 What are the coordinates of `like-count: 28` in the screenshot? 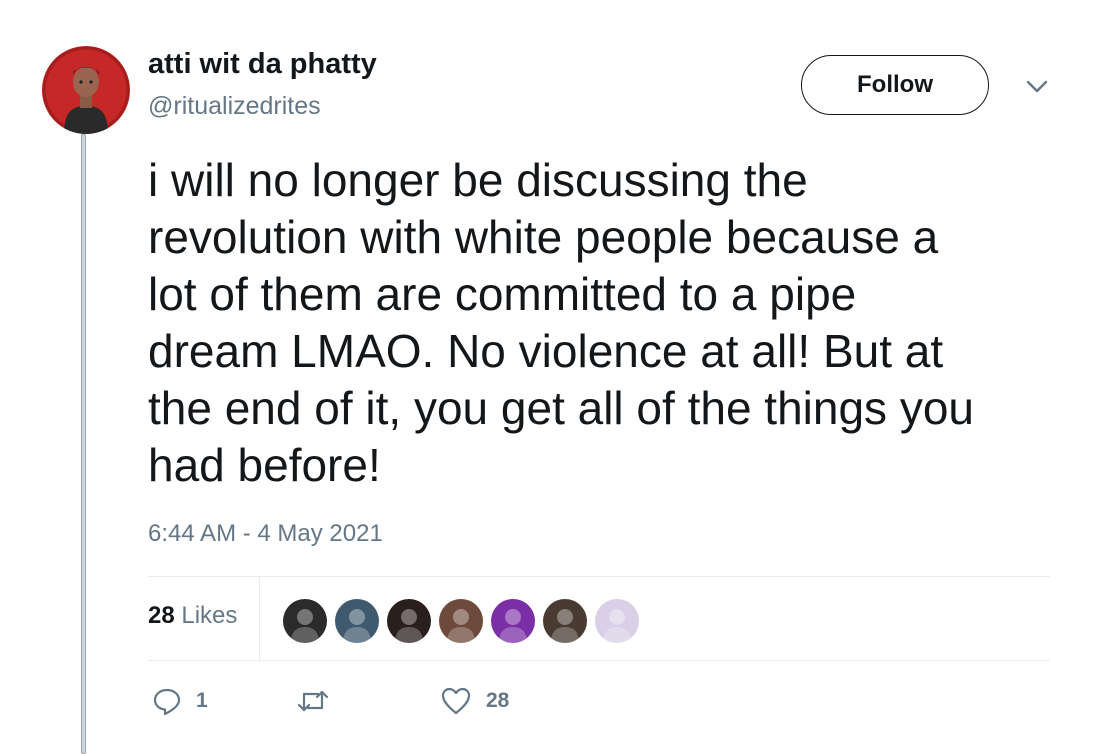 It's located at (498, 700).